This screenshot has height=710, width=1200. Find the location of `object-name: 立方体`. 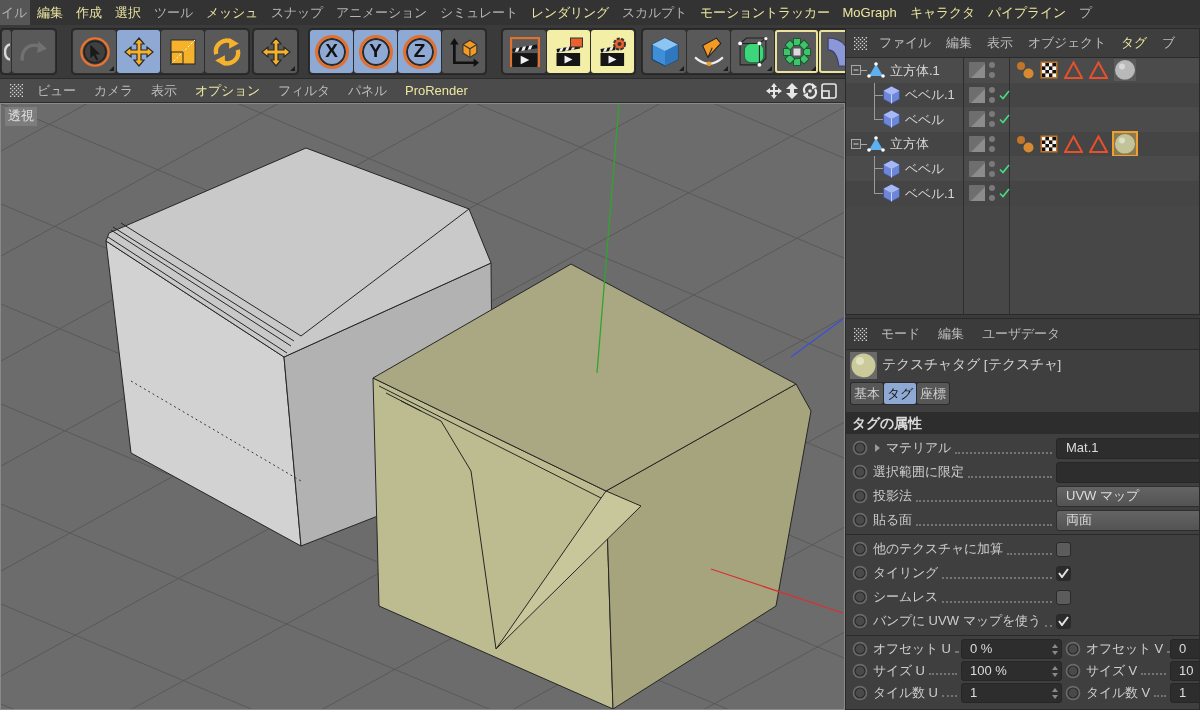

object-name: 立方体 is located at coordinates (909, 144).